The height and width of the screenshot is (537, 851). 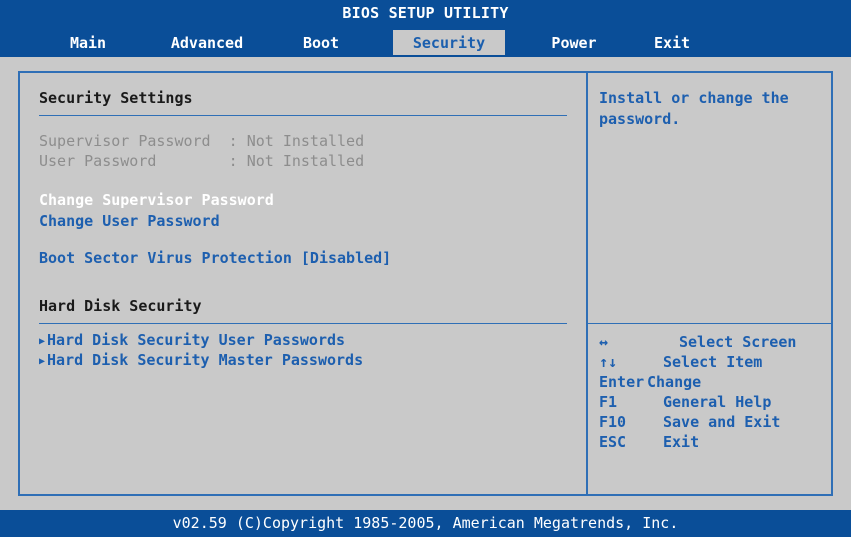 What do you see at coordinates (649, 442) in the screenshot?
I see `key-exit: ESC Exit` at bounding box center [649, 442].